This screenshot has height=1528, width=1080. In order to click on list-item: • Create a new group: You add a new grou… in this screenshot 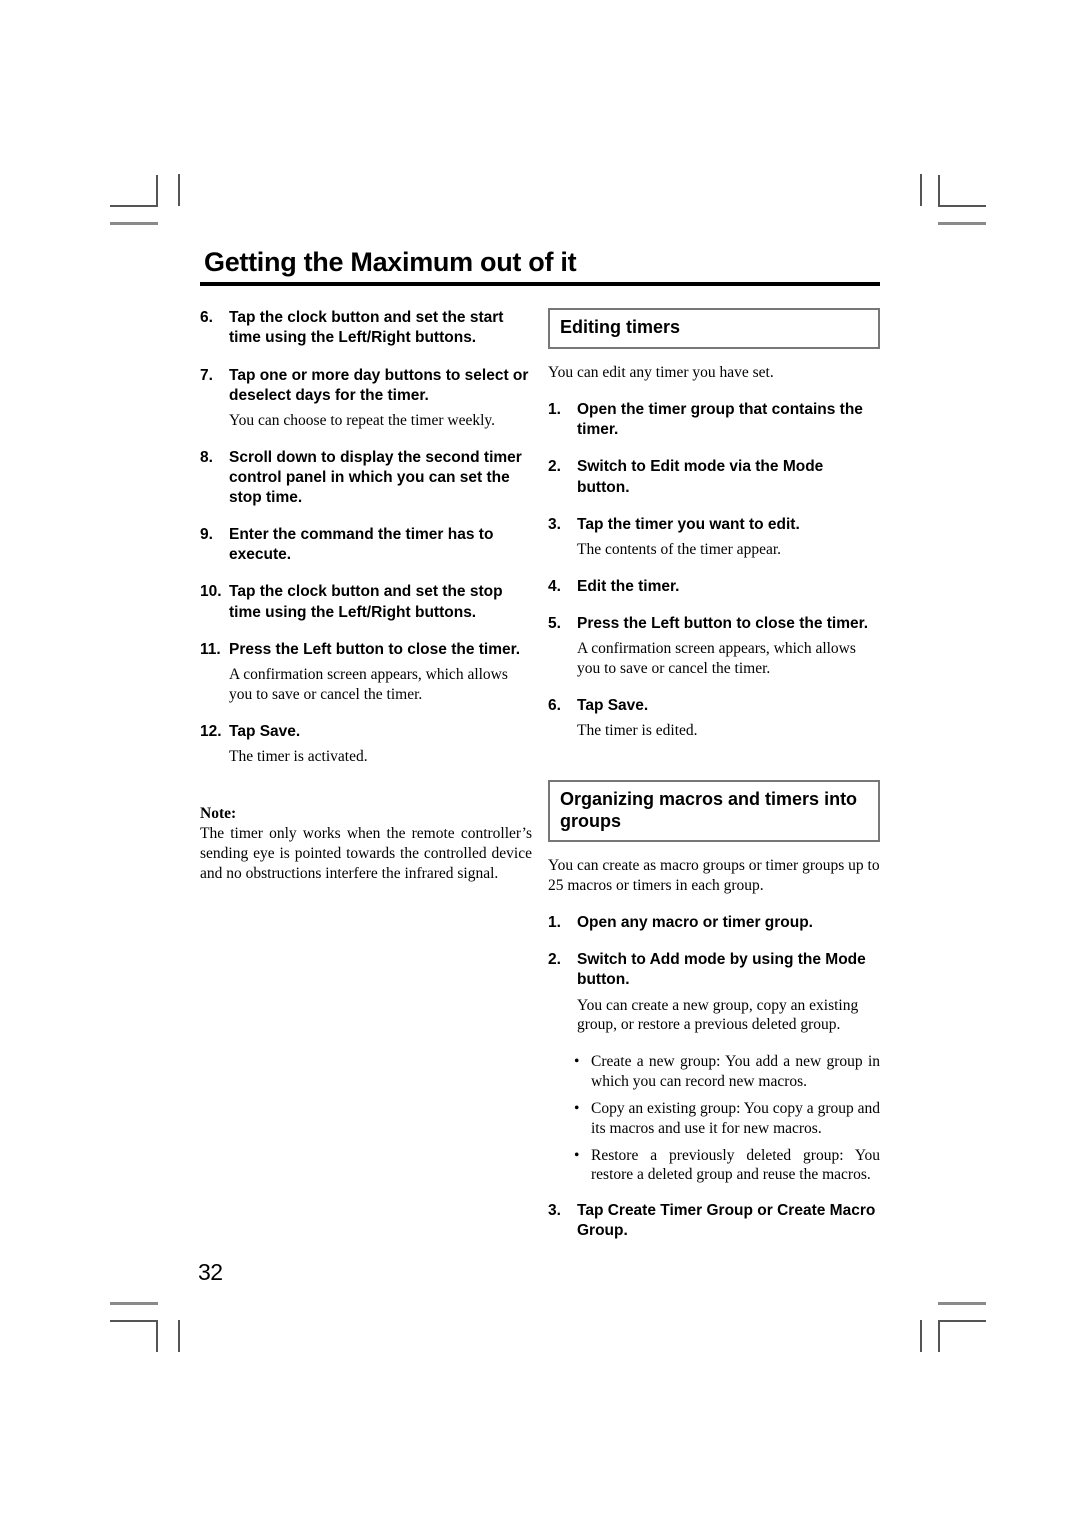, I will do `click(714, 1072)`.